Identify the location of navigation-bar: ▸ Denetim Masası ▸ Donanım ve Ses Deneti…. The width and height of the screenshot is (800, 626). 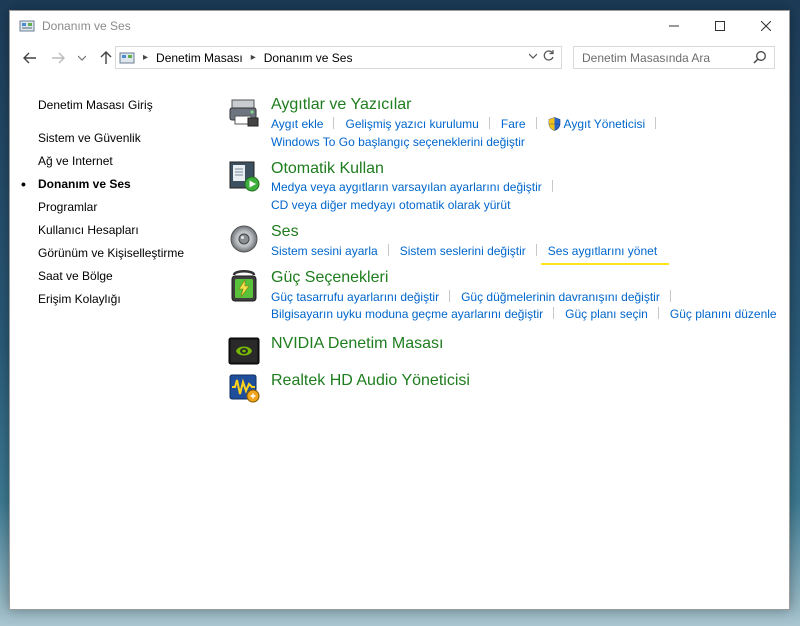
(399, 58).